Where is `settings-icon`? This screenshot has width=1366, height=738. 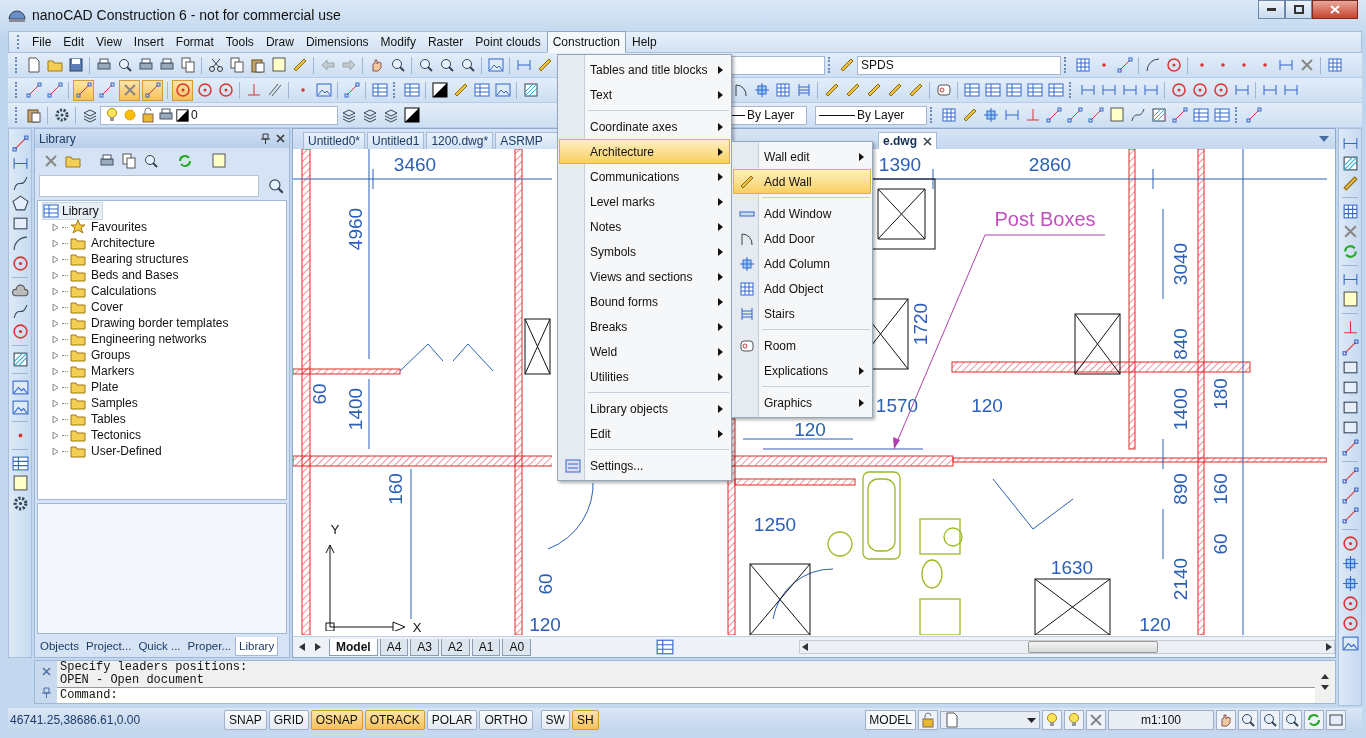 settings-icon is located at coordinates (573, 465).